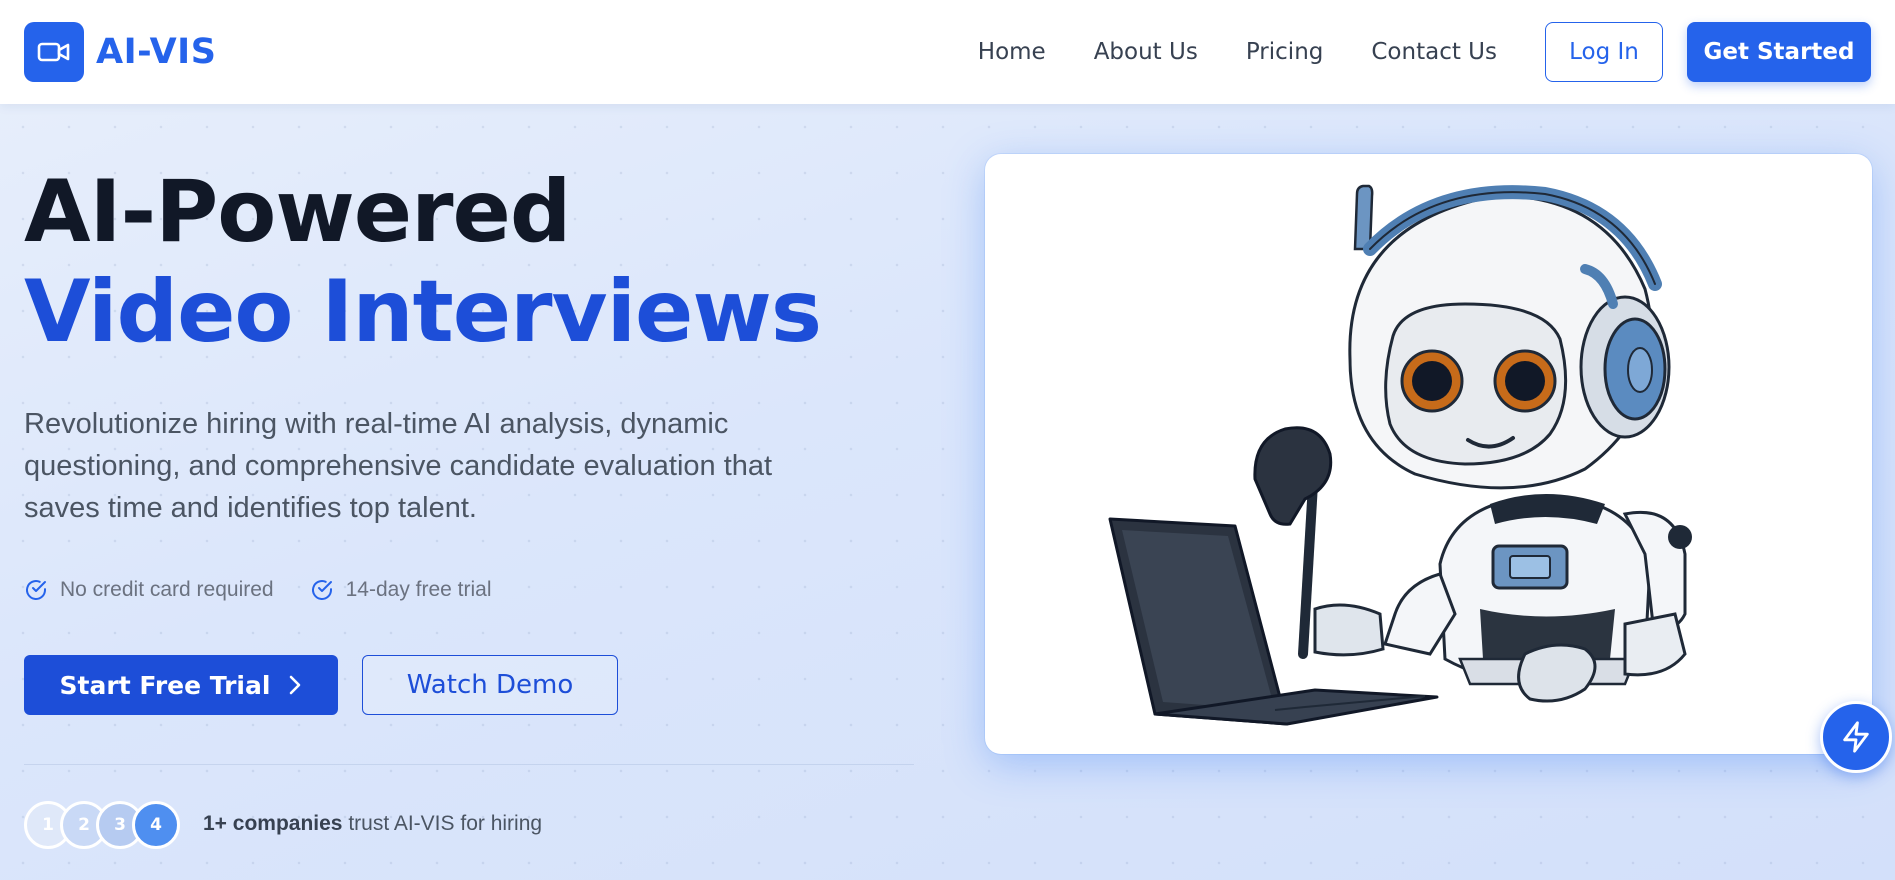  Describe the element at coordinates (1273, 621) in the screenshot. I see `laptop-illustration` at that location.